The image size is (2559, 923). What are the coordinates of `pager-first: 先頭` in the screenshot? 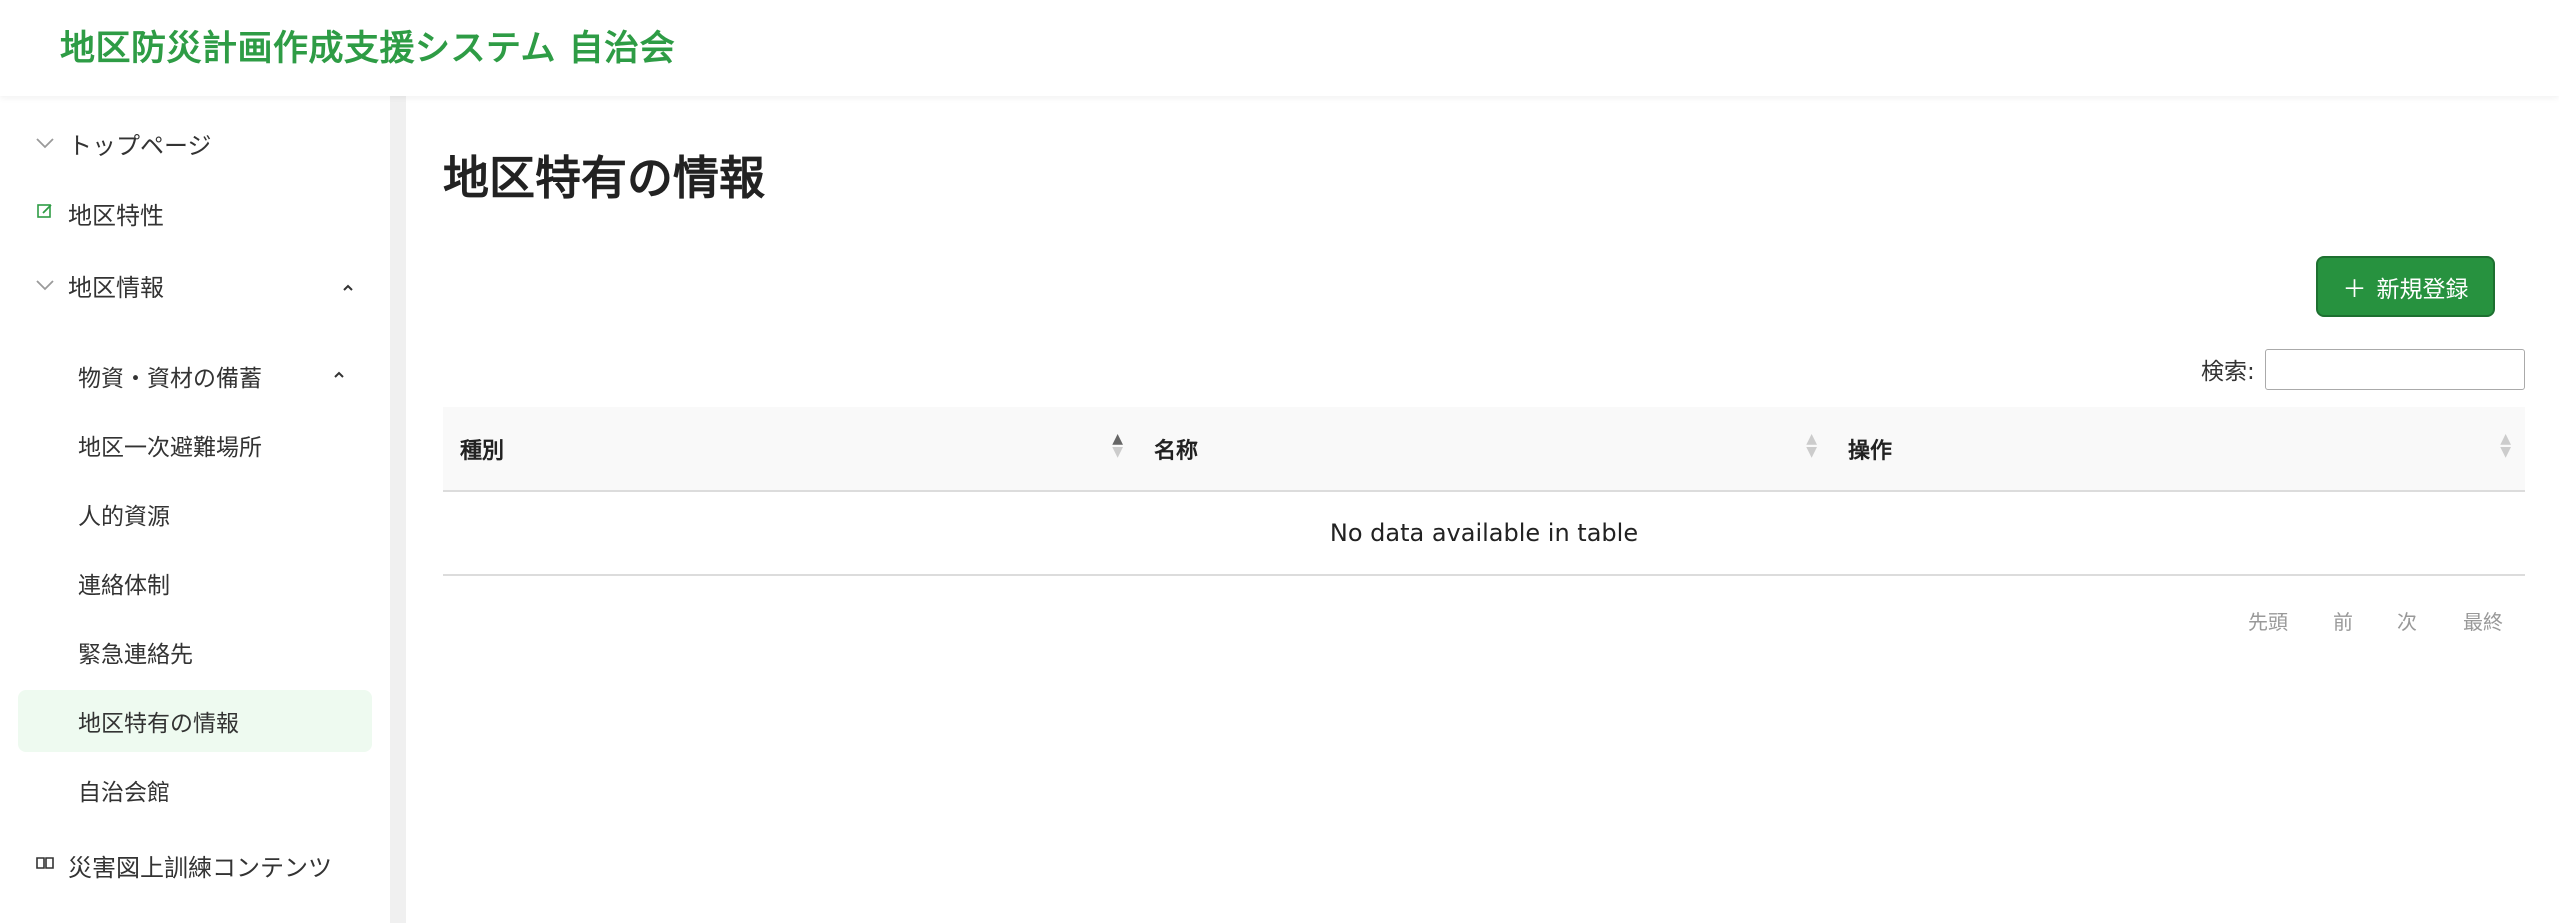 It's located at (2268, 620).